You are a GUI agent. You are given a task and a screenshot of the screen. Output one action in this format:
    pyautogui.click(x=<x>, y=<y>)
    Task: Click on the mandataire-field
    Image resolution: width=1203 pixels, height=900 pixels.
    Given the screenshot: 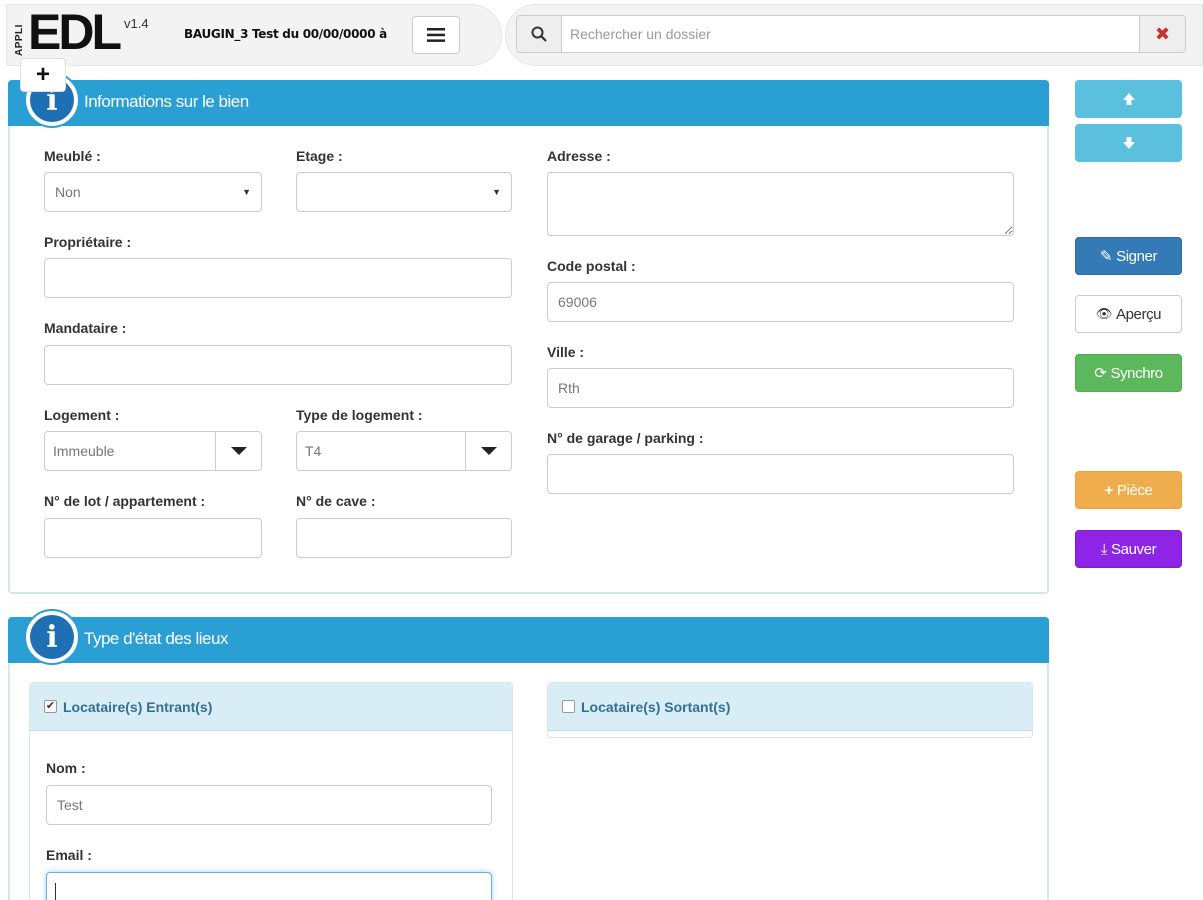 What is the action you would take?
    pyautogui.click(x=278, y=365)
    